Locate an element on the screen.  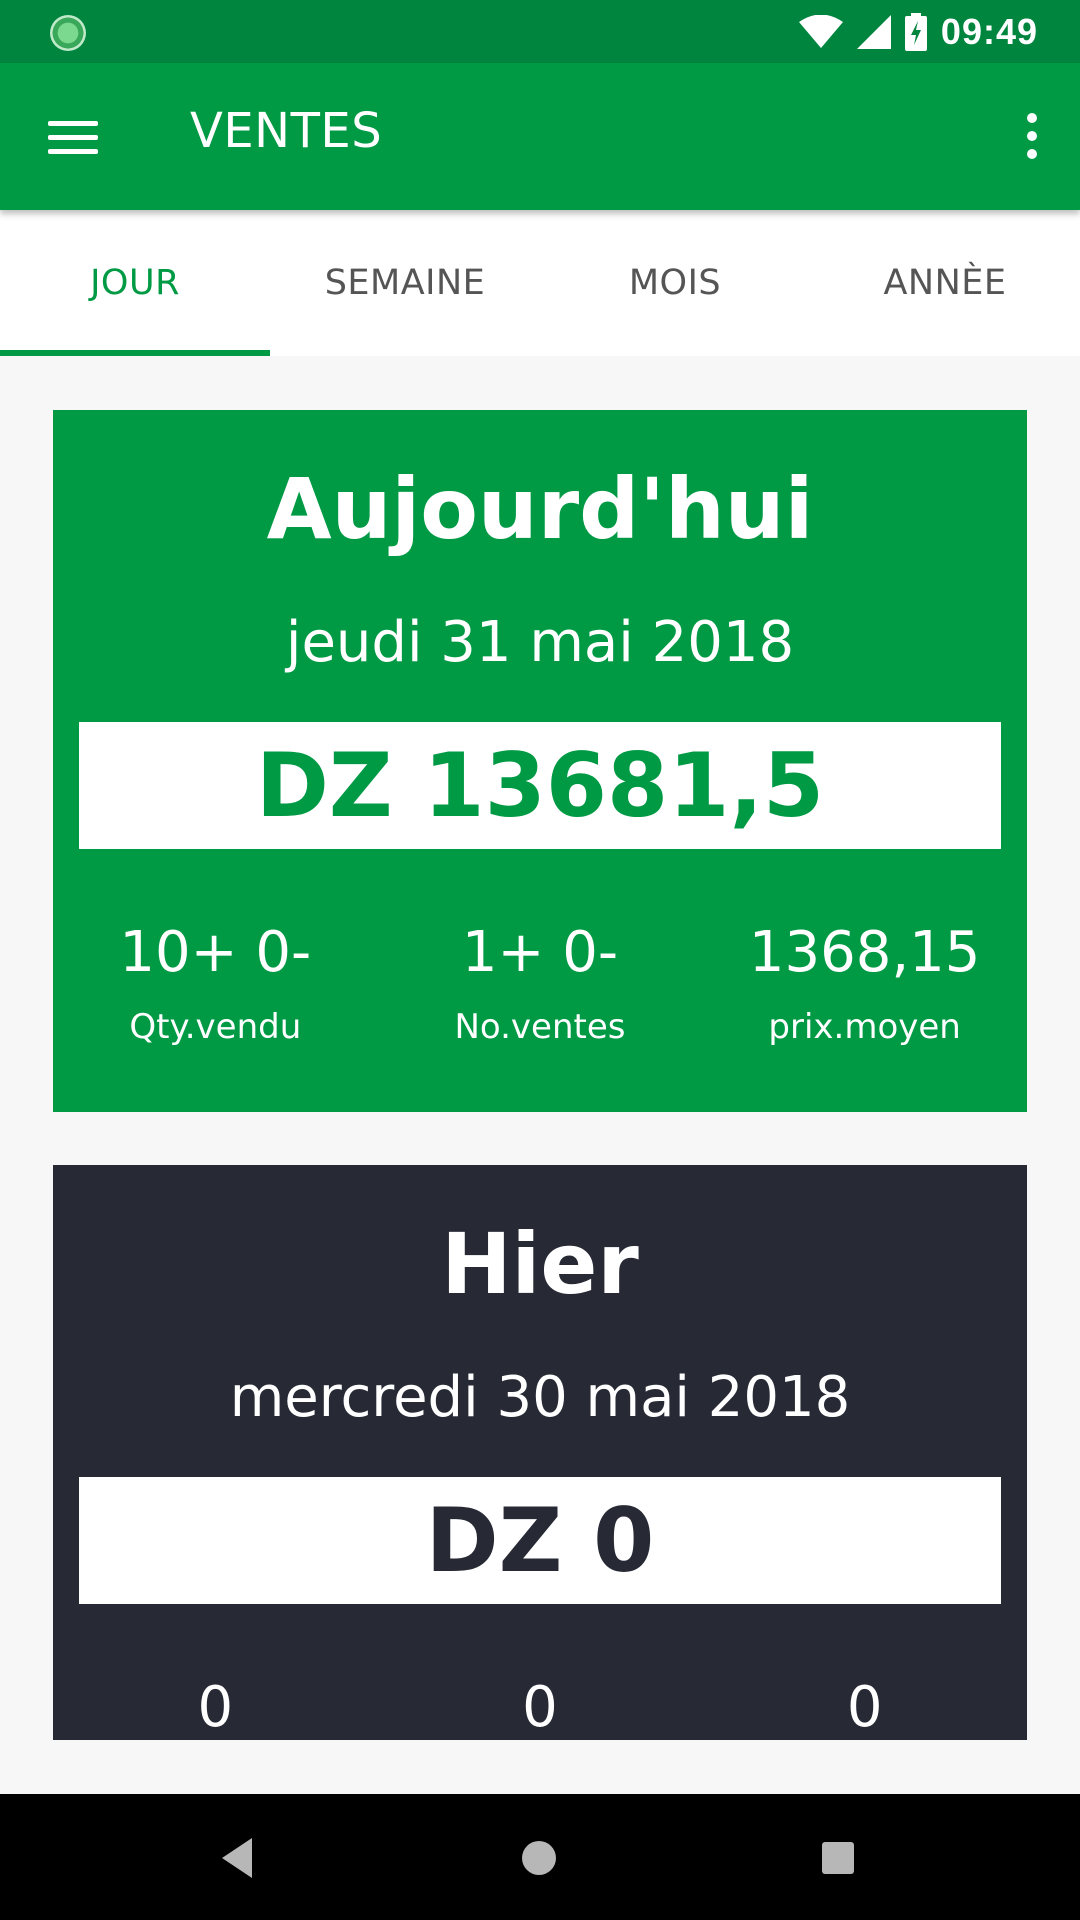
back-icon is located at coordinates (238, 1858).